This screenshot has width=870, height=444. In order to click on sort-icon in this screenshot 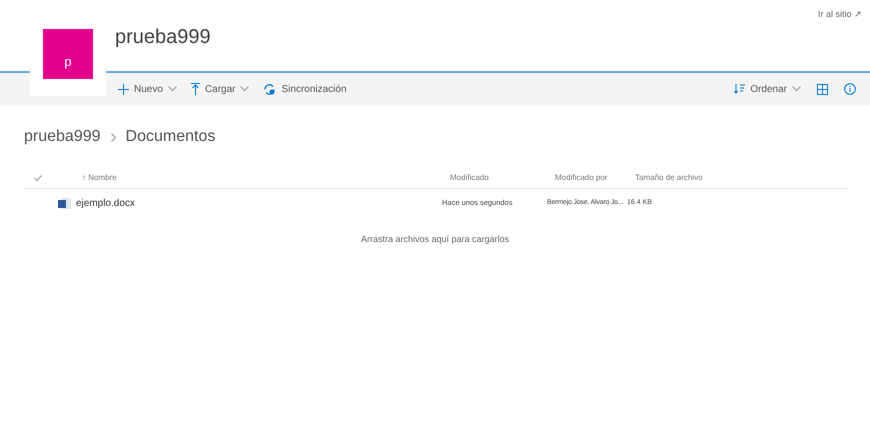, I will do `click(740, 89)`.